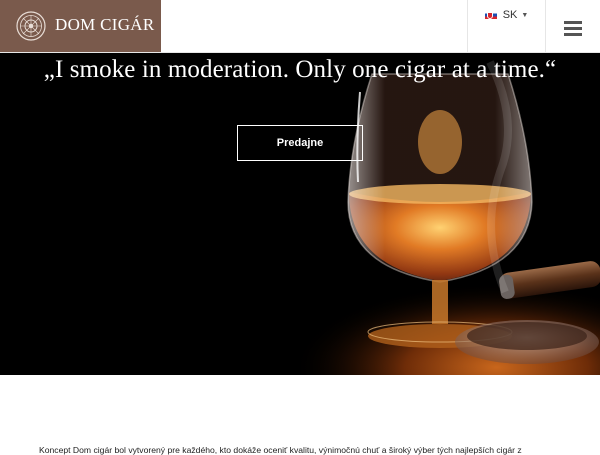  I want to click on slovakia-flag-icon, so click(490, 15).